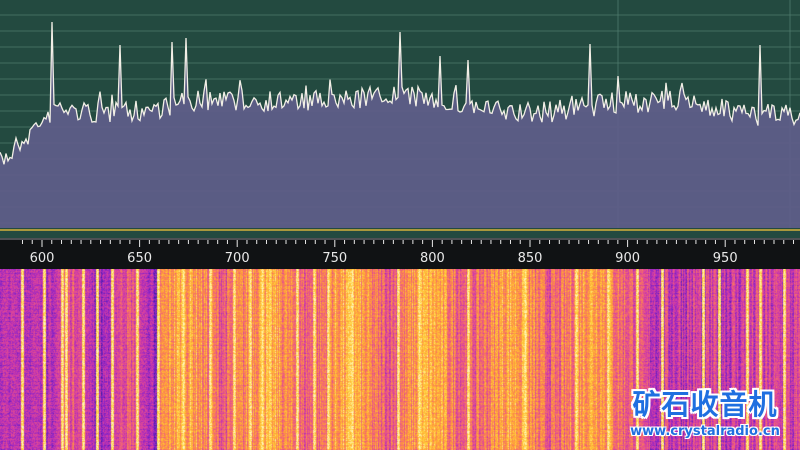 The image size is (800, 450). Describe the element at coordinates (530, 258) in the screenshot. I see `frequency-tick-label: 850` at that location.